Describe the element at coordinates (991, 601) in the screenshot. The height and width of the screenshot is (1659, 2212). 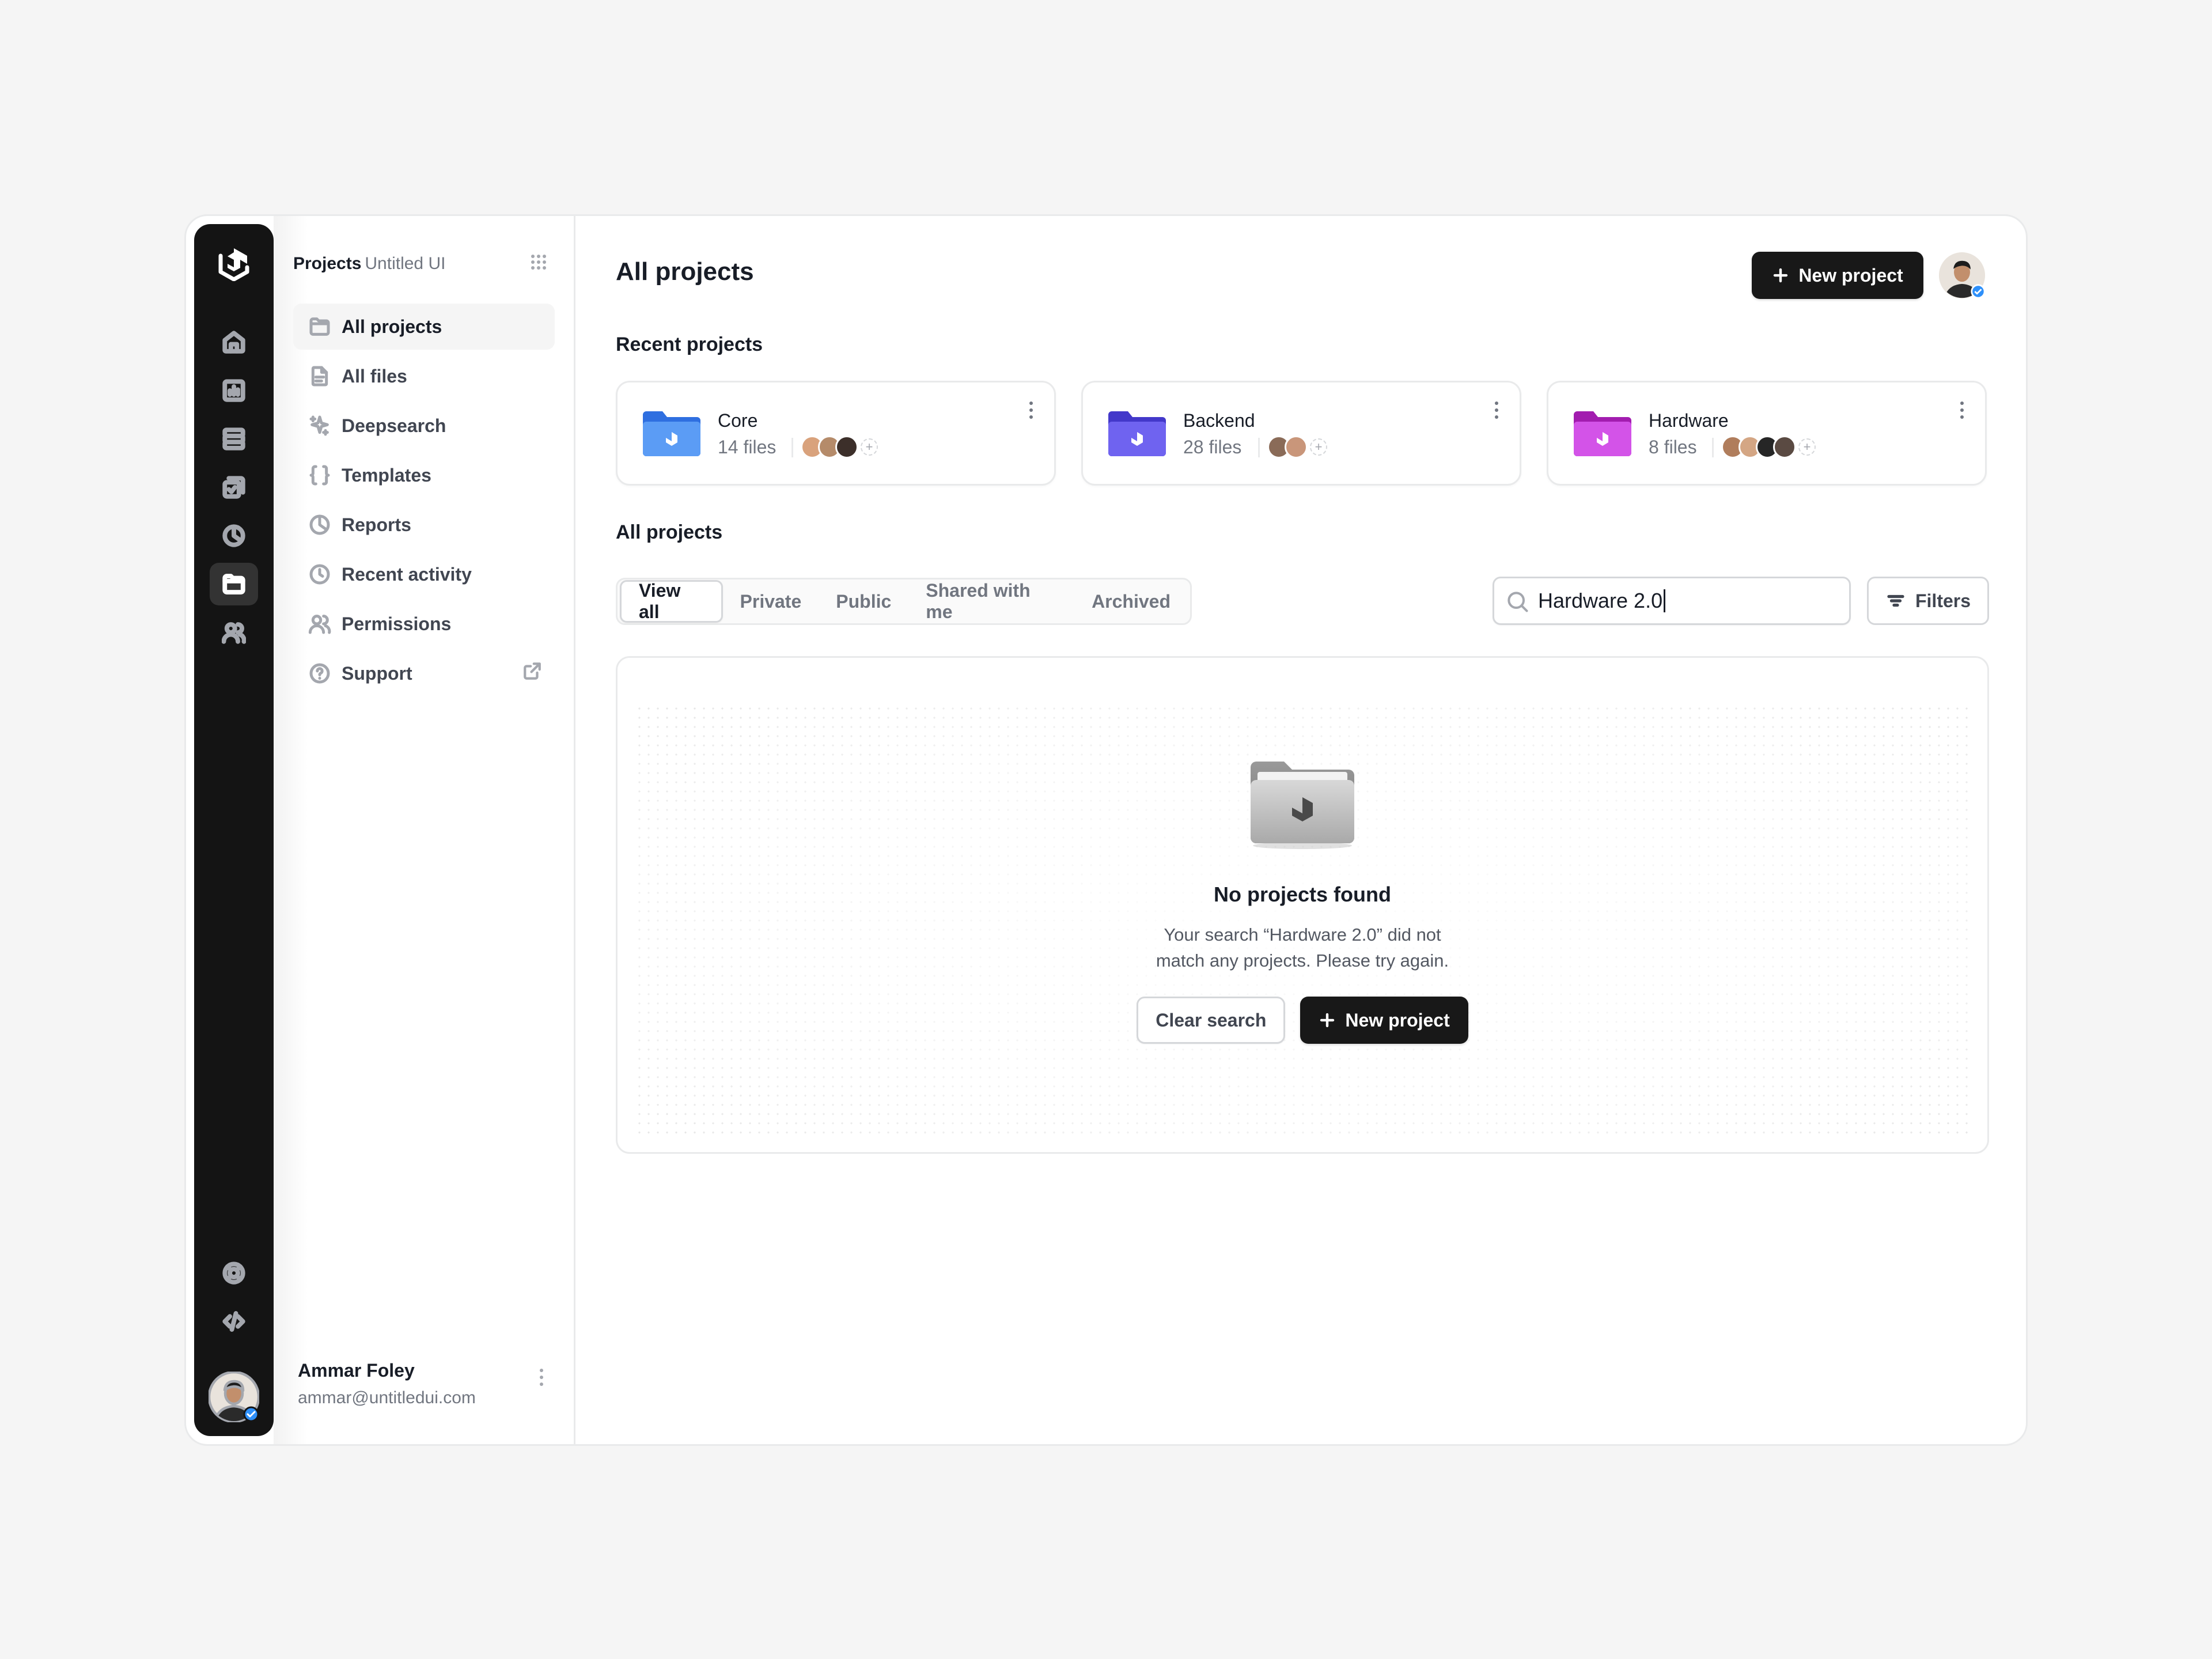
I see `tab-shared-with-me: Shared with me` at that location.